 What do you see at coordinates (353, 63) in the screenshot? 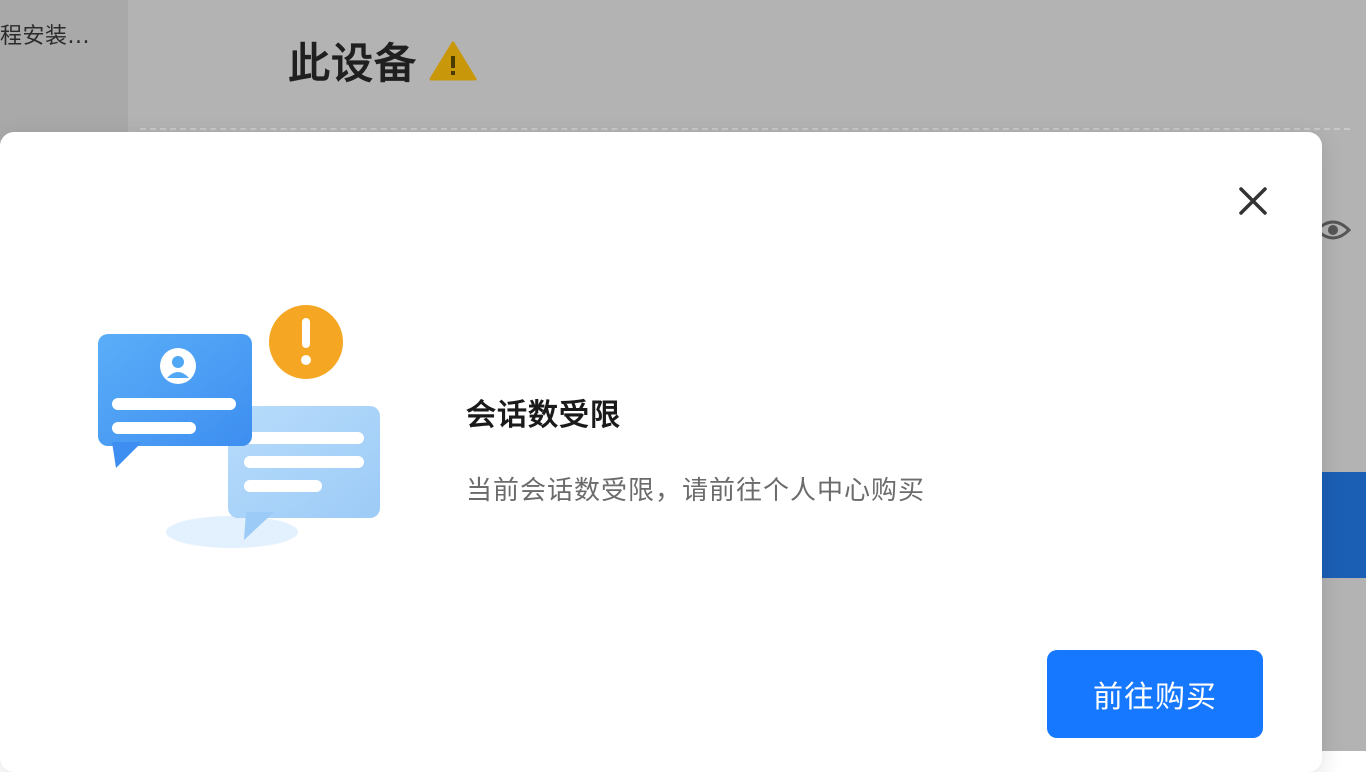
I see `page-title: 此设备` at bounding box center [353, 63].